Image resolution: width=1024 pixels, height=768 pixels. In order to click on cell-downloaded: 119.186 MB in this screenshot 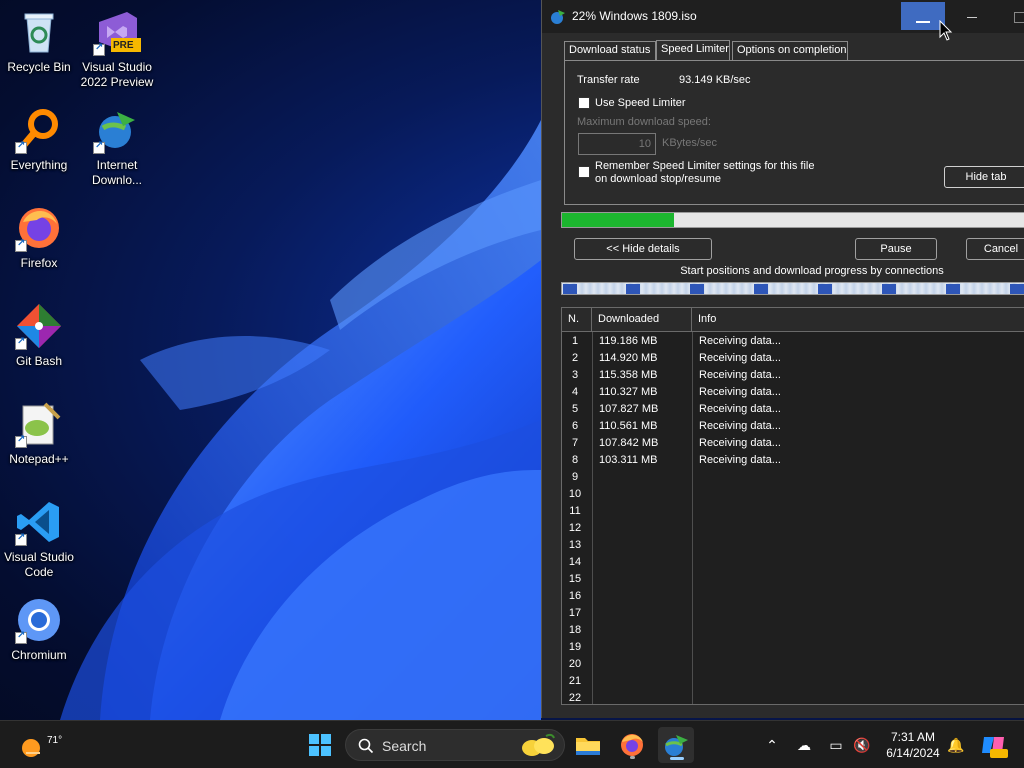, I will do `click(628, 341)`.